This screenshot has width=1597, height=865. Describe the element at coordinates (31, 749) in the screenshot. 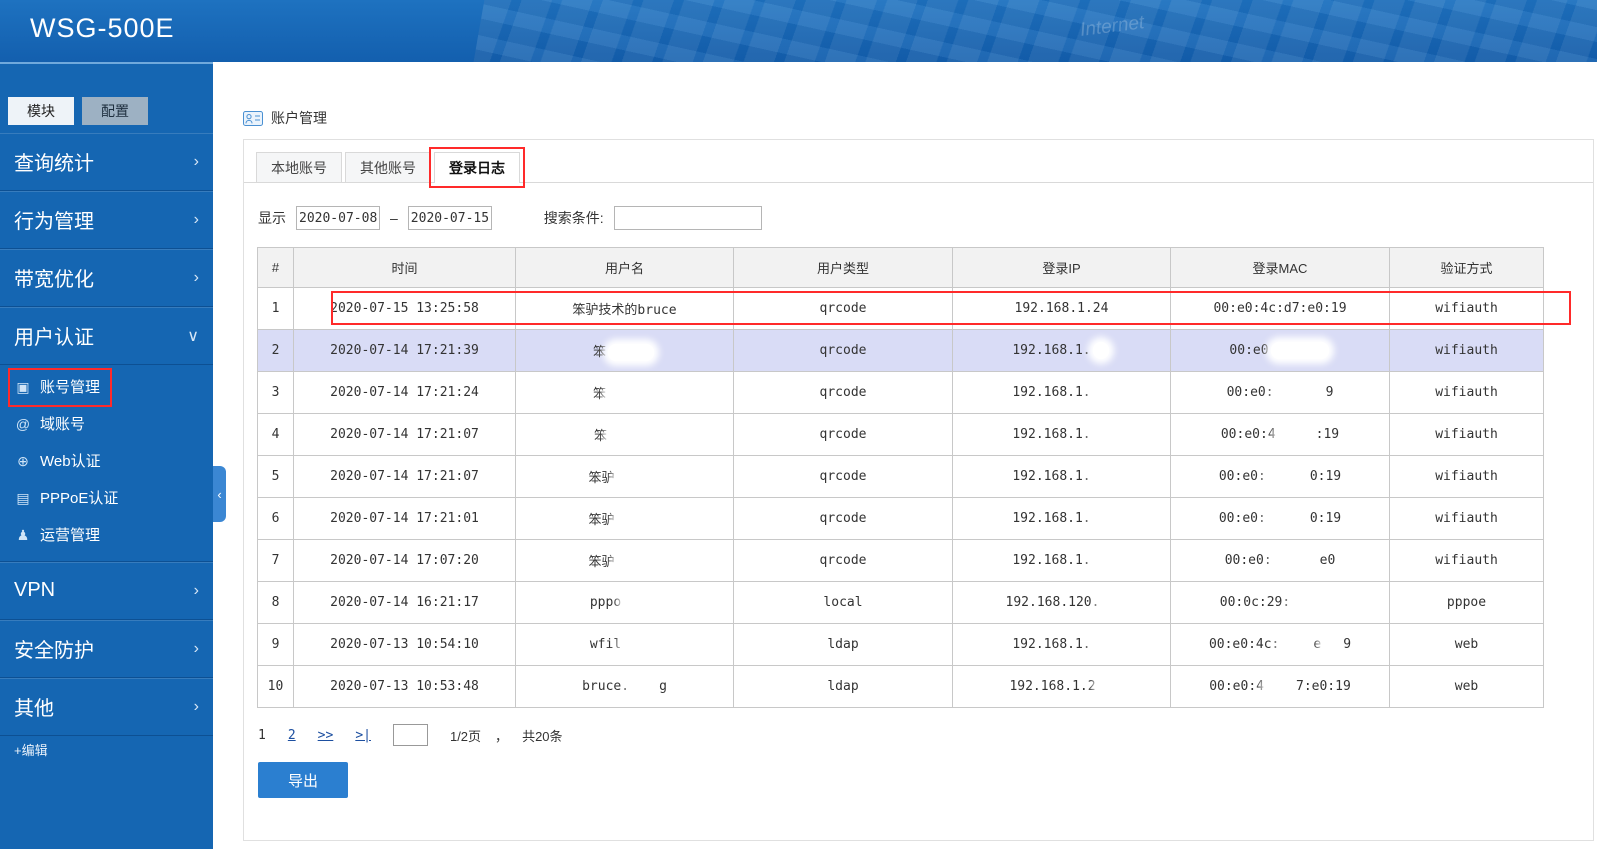

I see `sidebar-edit-link: +编辑` at that location.